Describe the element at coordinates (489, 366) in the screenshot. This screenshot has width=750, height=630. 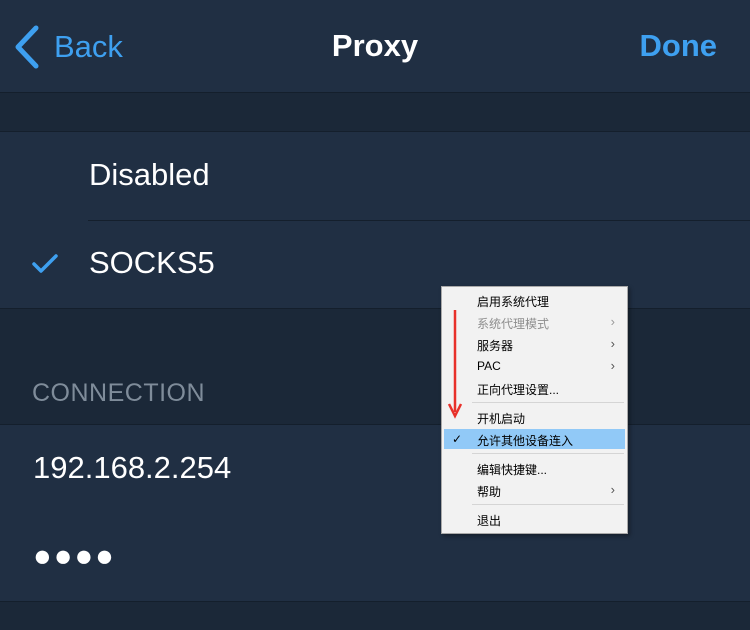
I see `menu-item-label: PAC` at that location.